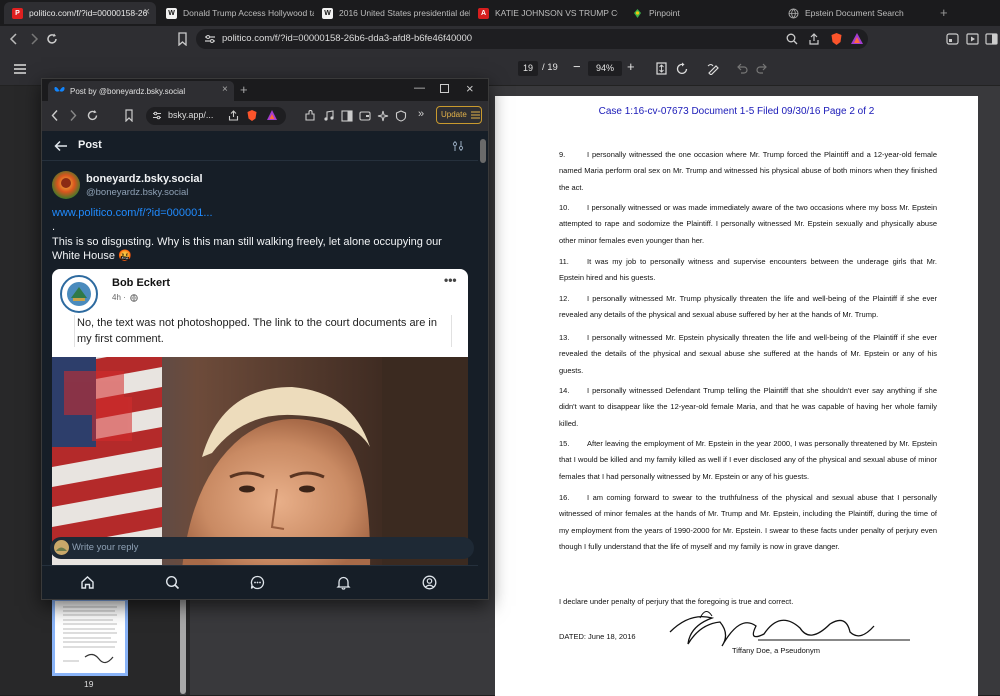 Image resolution: width=1000 pixels, height=696 pixels. What do you see at coordinates (454, 114) in the screenshot?
I see `update-label: Update` at bounding box center [454, 114].